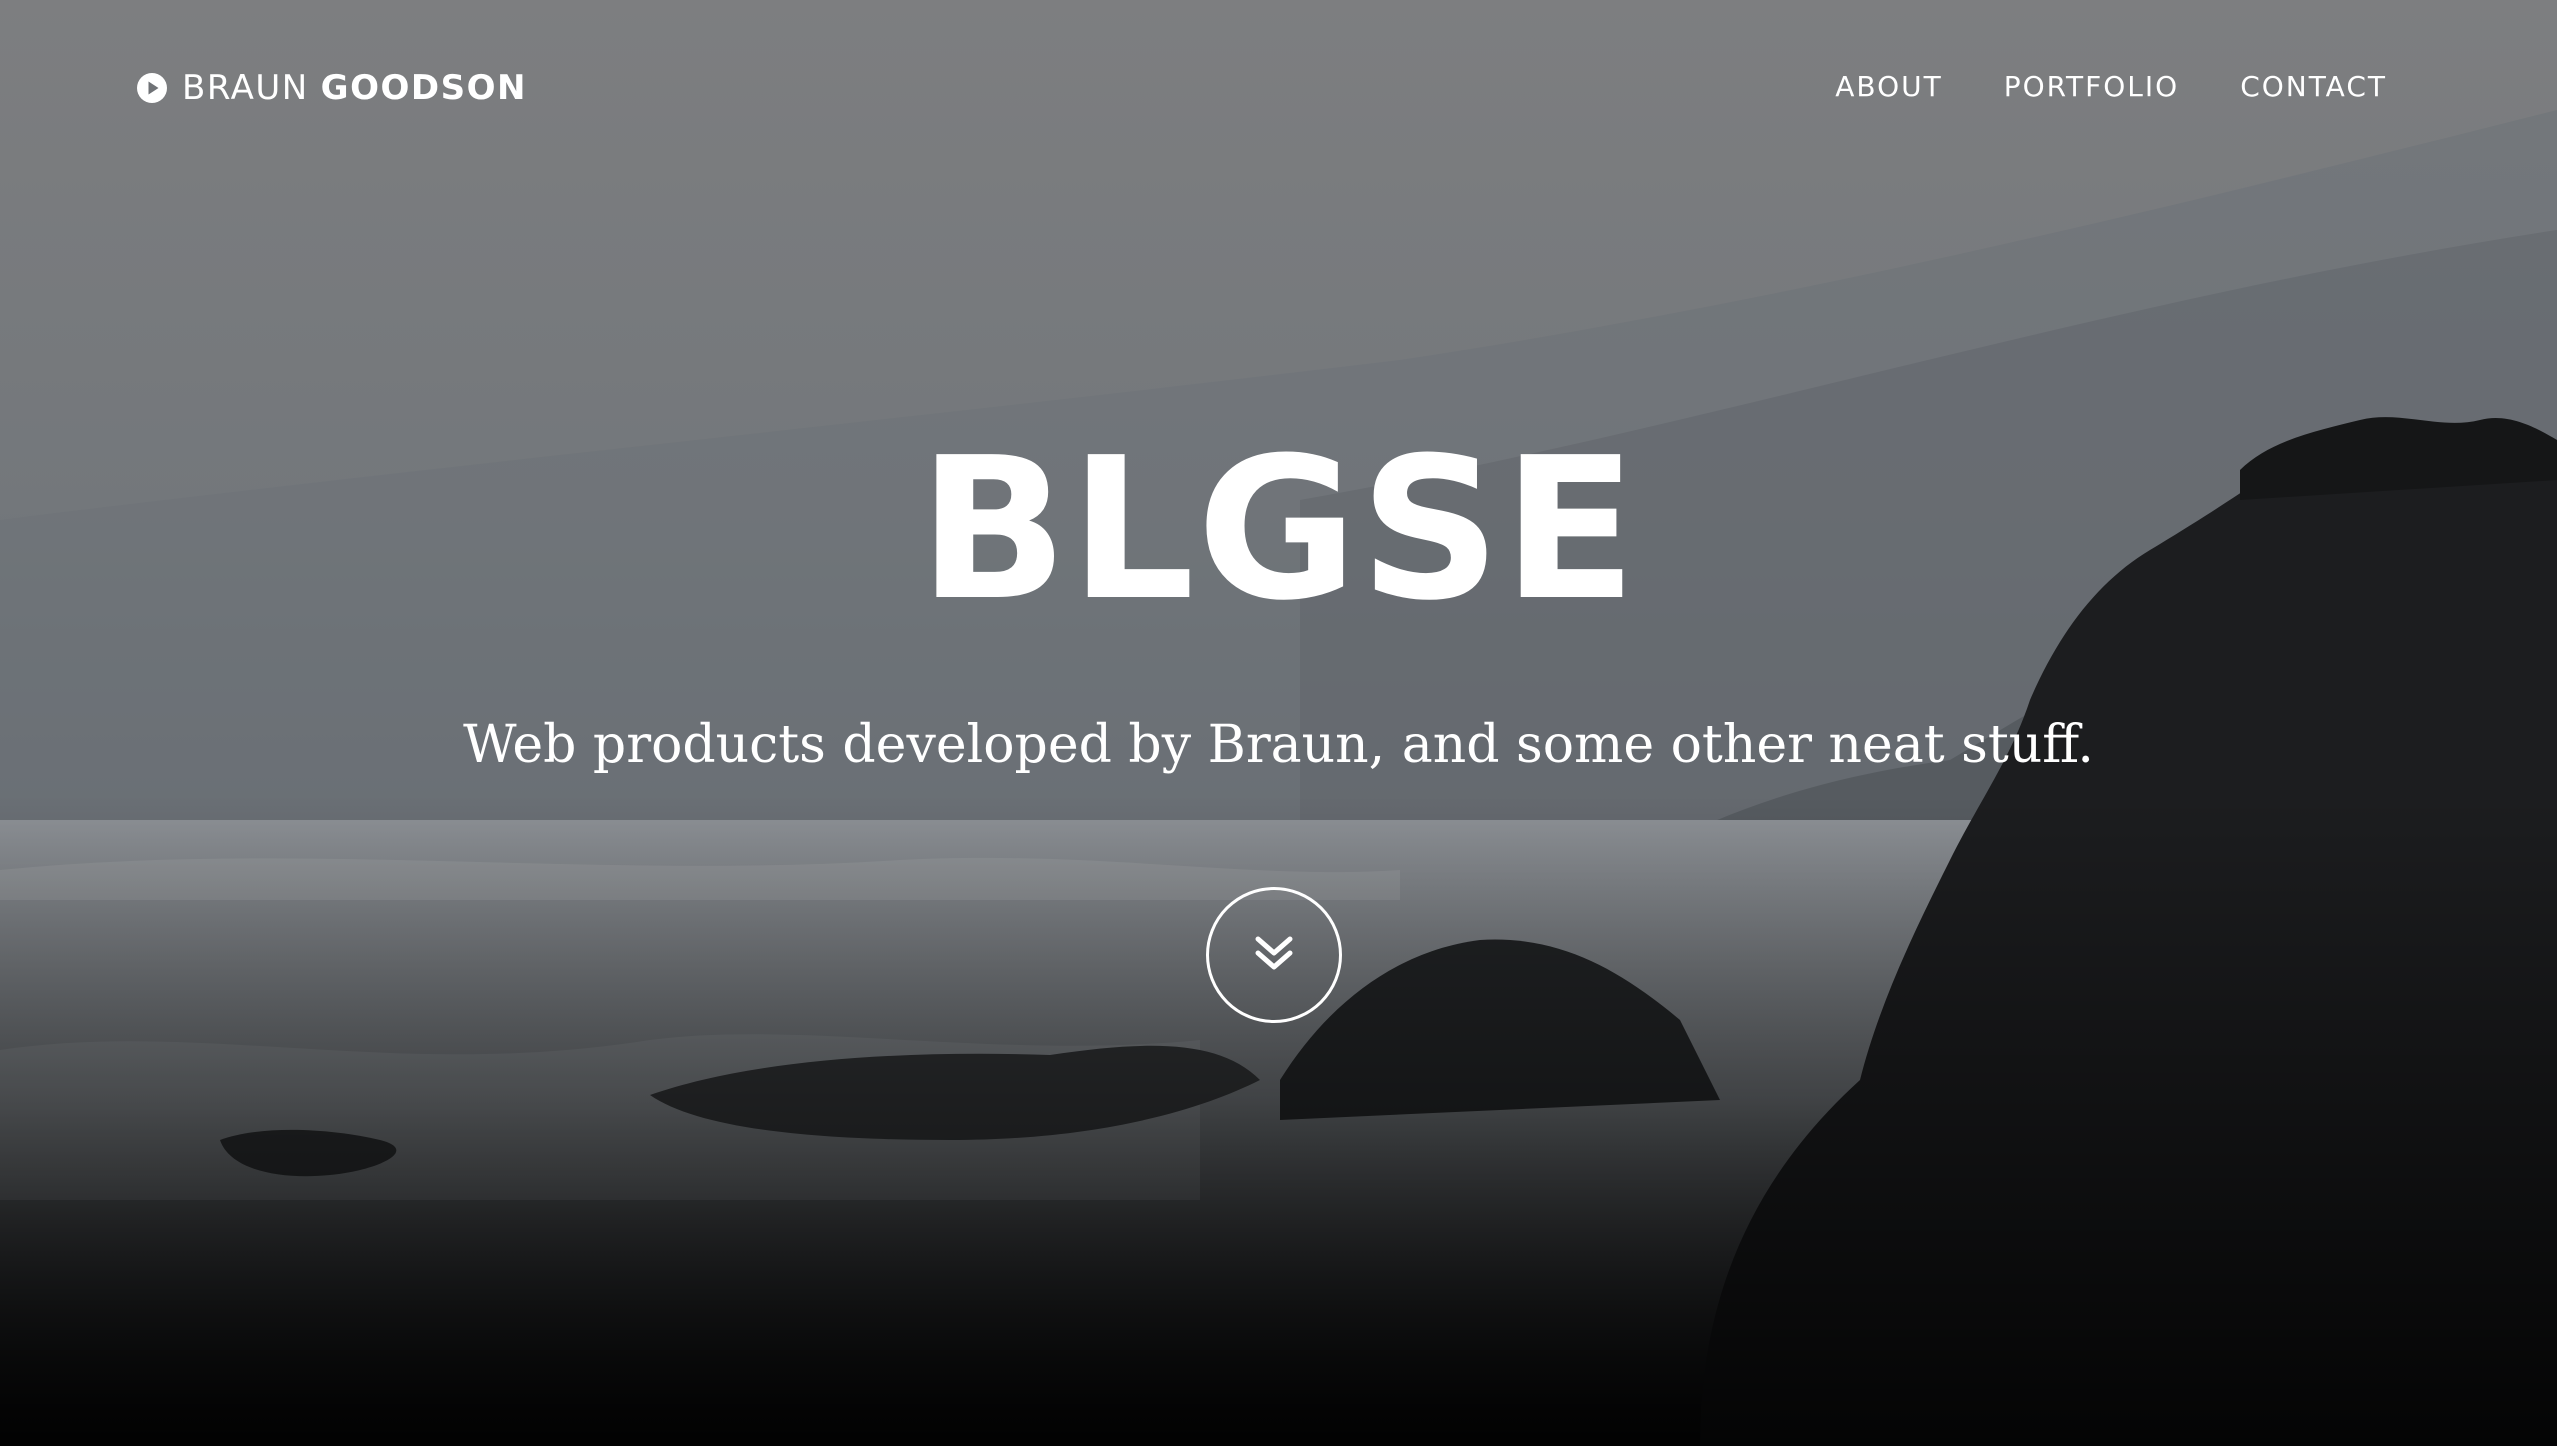 The height and width of the screenshot is (1446, 2557). I want to click on hero-title: BLGSE, so click(1278, 530).